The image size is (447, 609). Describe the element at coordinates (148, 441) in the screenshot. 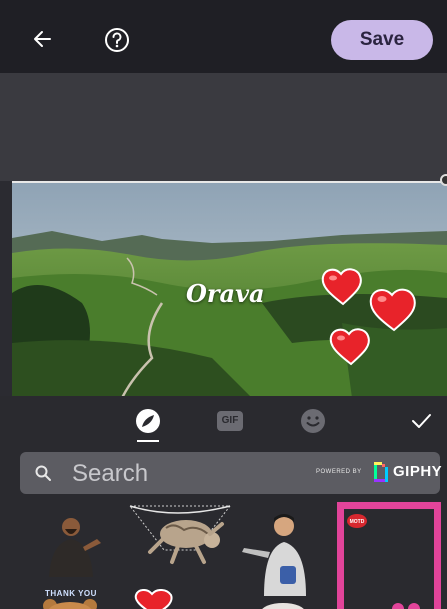

I see `tab-selected-indicator` at that location.